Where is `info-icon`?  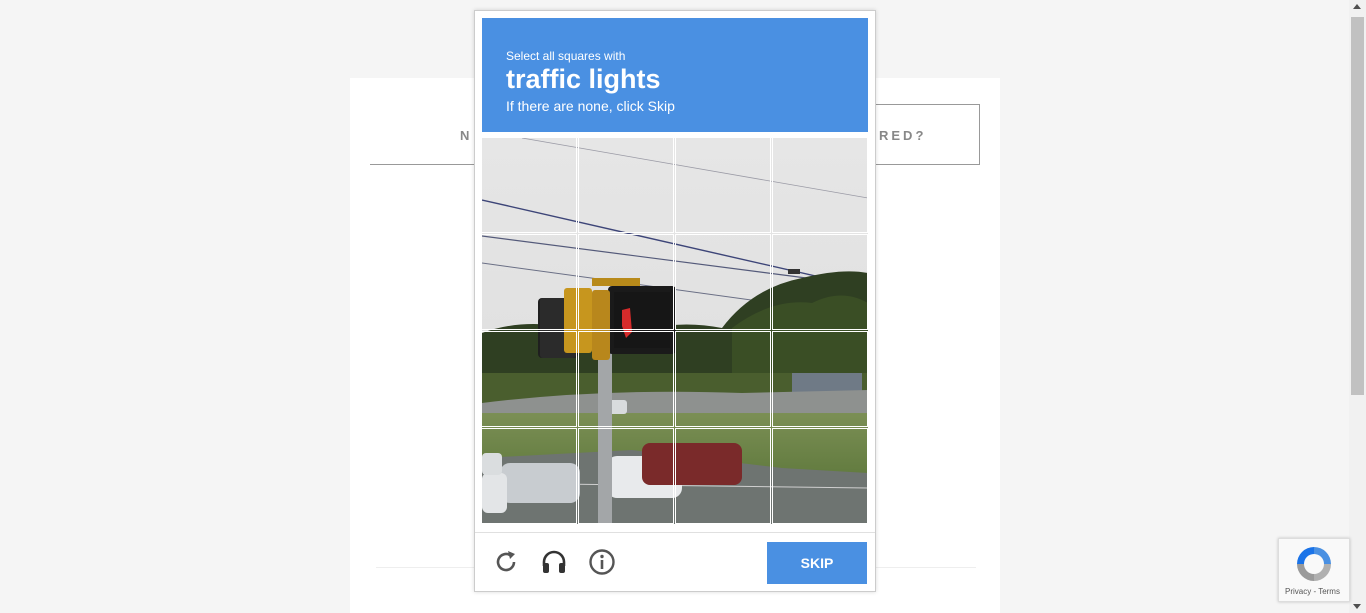 info-icon is located at coordinates (602, 562).